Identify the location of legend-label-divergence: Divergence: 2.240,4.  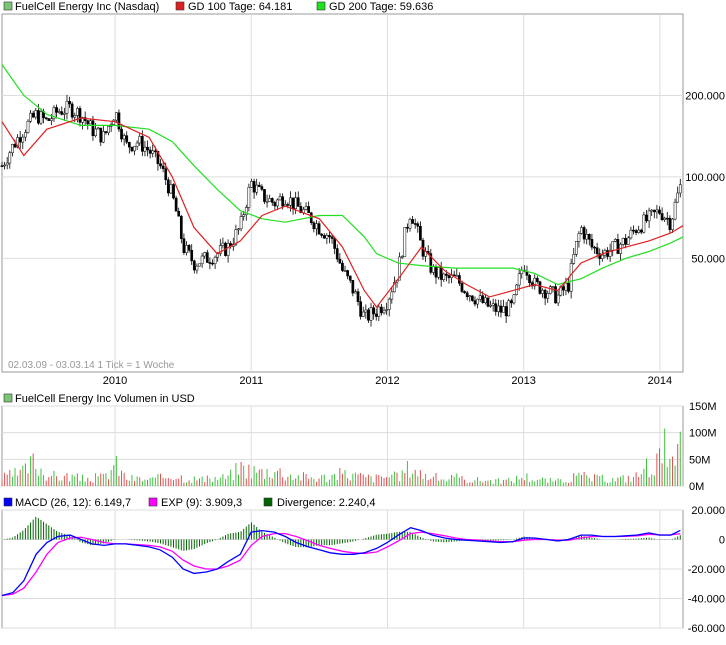
(326, 503).